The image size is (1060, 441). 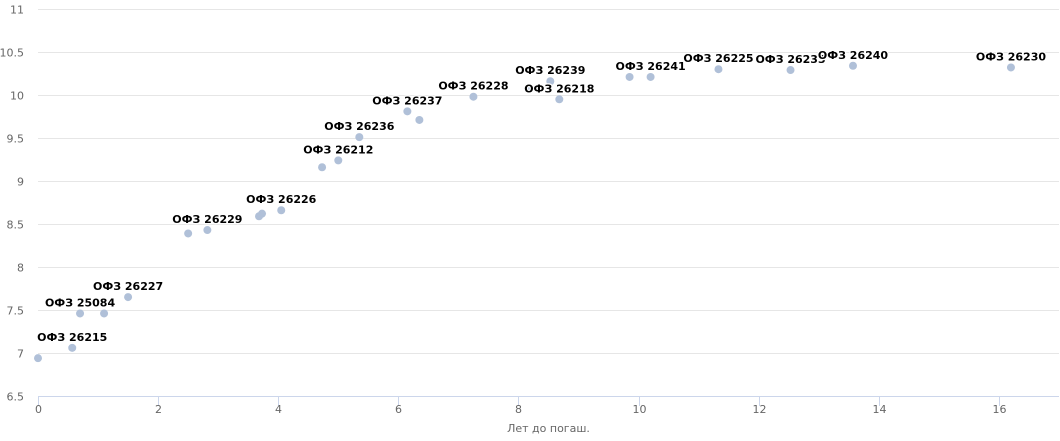 I want to click on y-tick-label: 10.5, so click(x=12, y=53).